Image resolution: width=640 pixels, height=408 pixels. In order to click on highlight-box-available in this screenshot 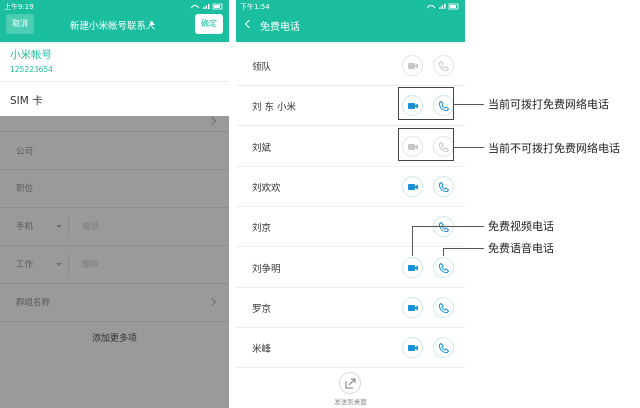, I will do `click(426, 103)`.